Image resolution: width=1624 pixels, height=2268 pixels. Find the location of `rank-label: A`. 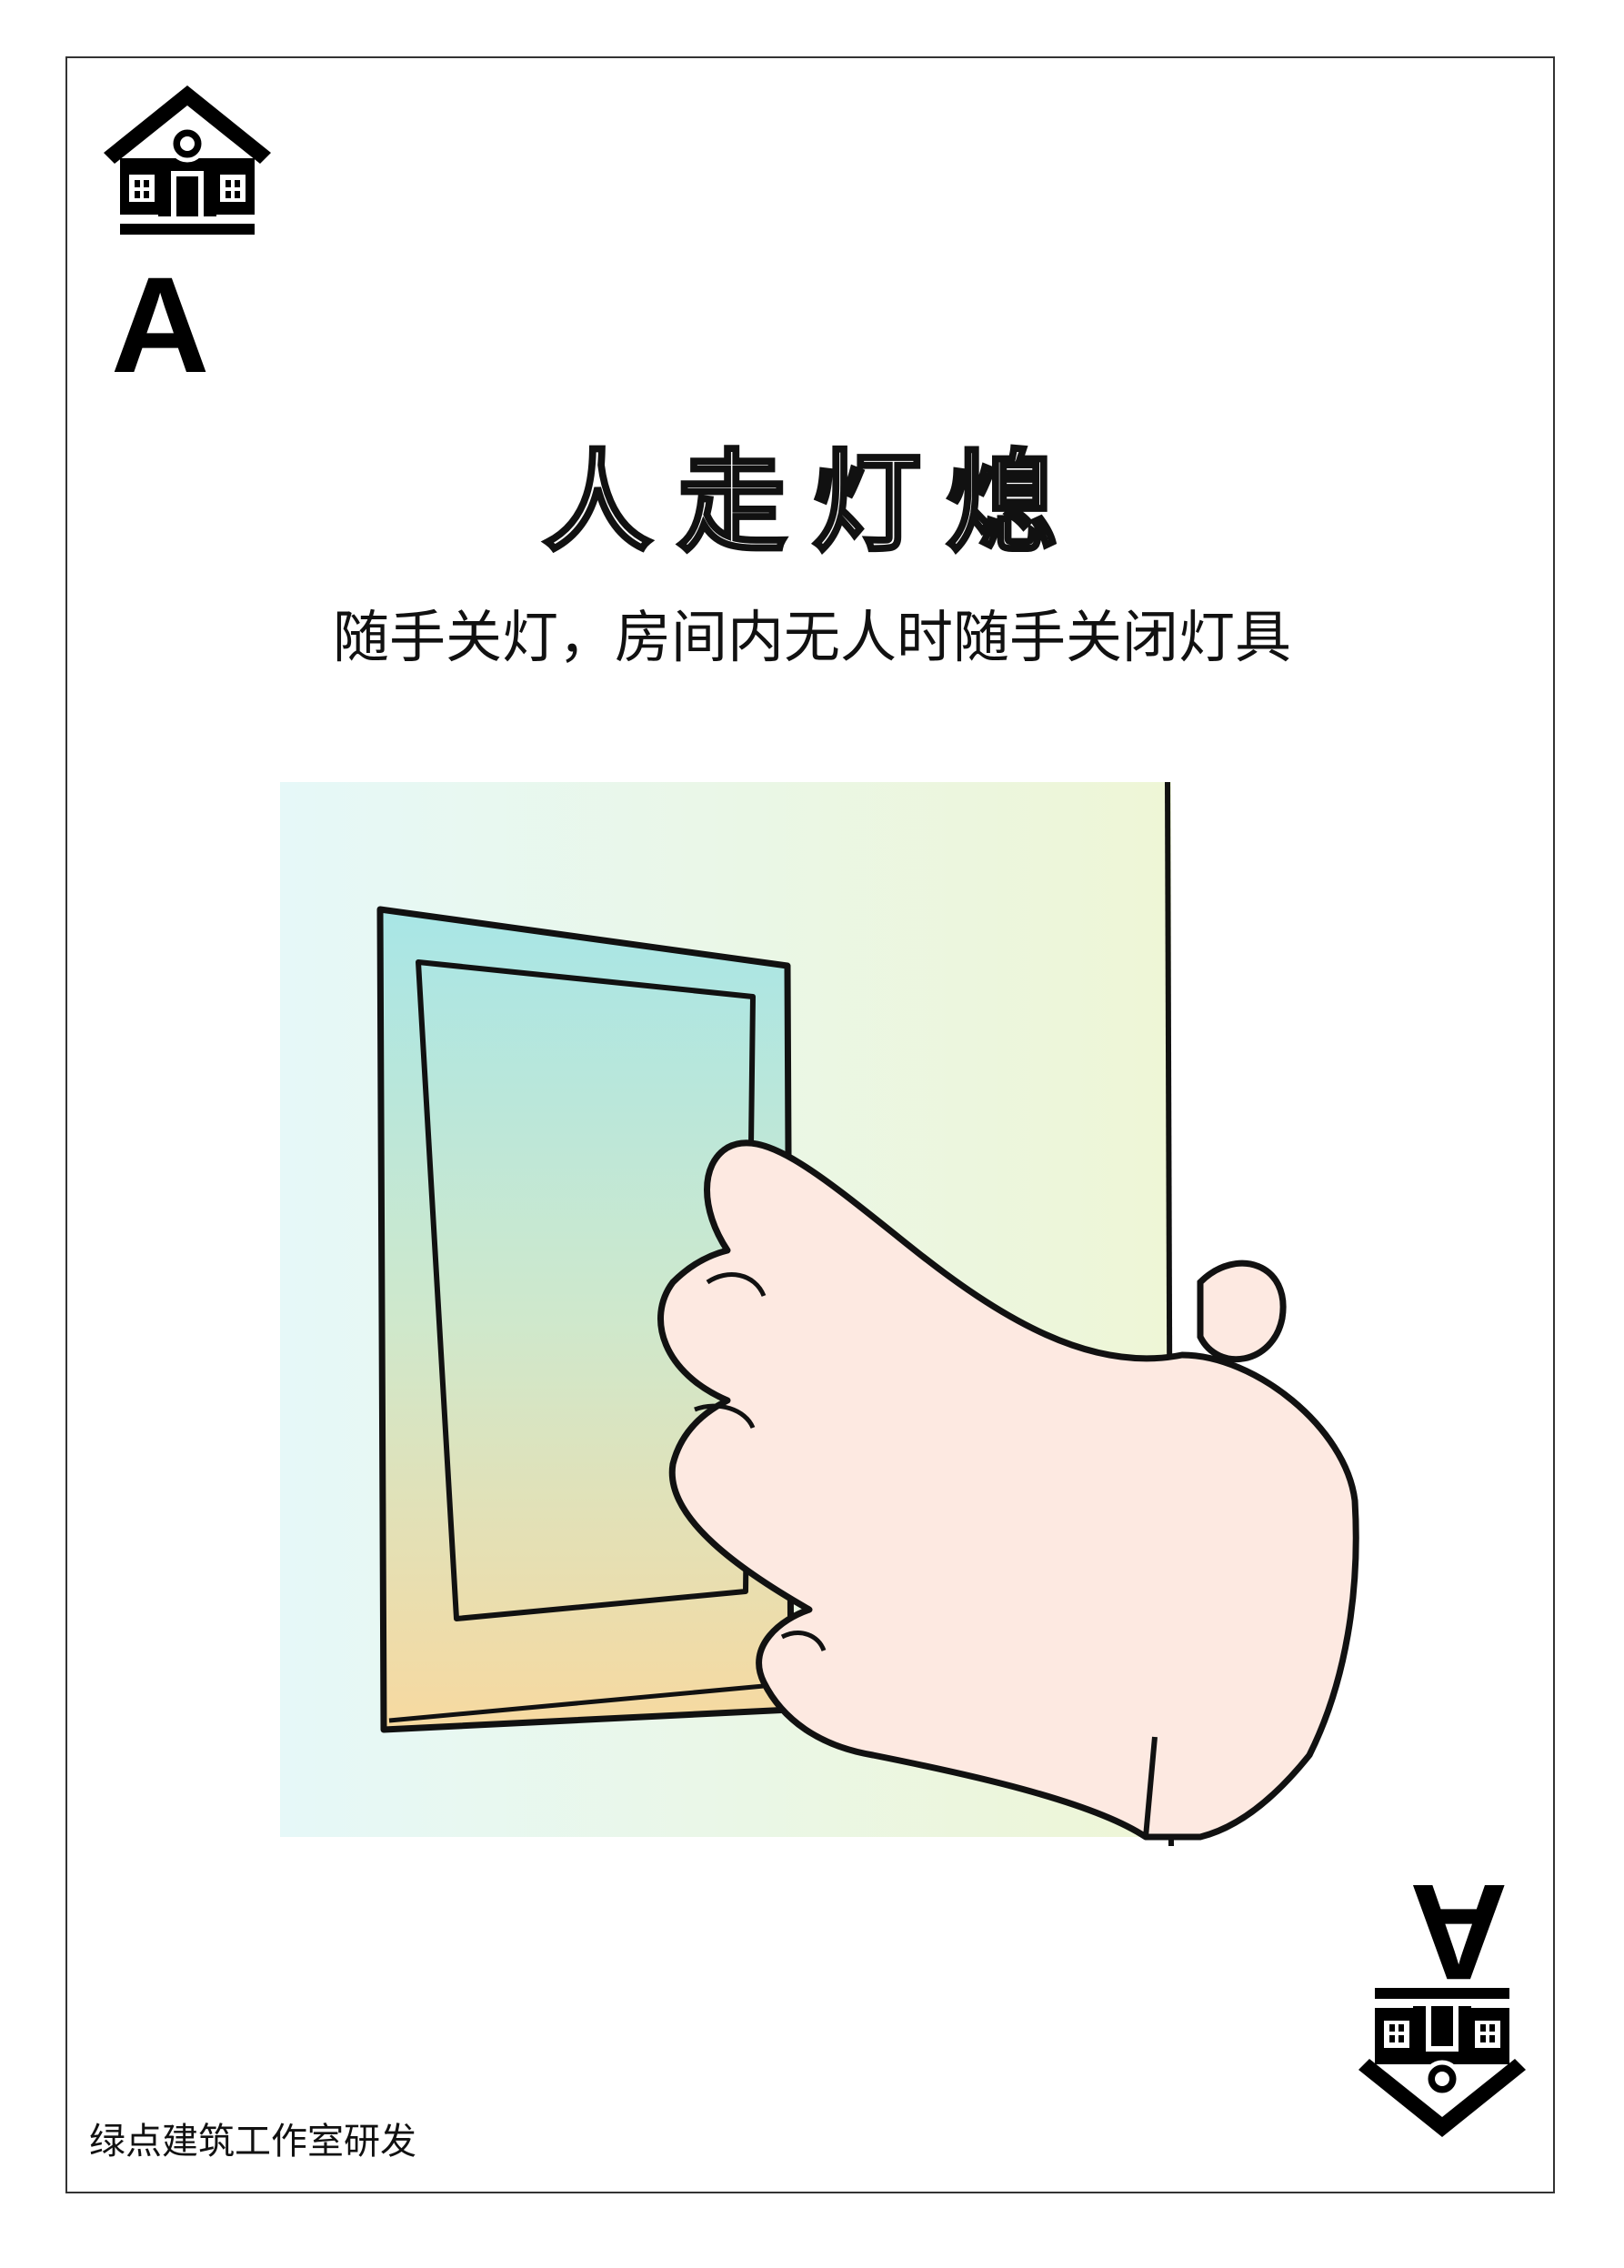

rank-label: A is located at coordinates (160, 324).